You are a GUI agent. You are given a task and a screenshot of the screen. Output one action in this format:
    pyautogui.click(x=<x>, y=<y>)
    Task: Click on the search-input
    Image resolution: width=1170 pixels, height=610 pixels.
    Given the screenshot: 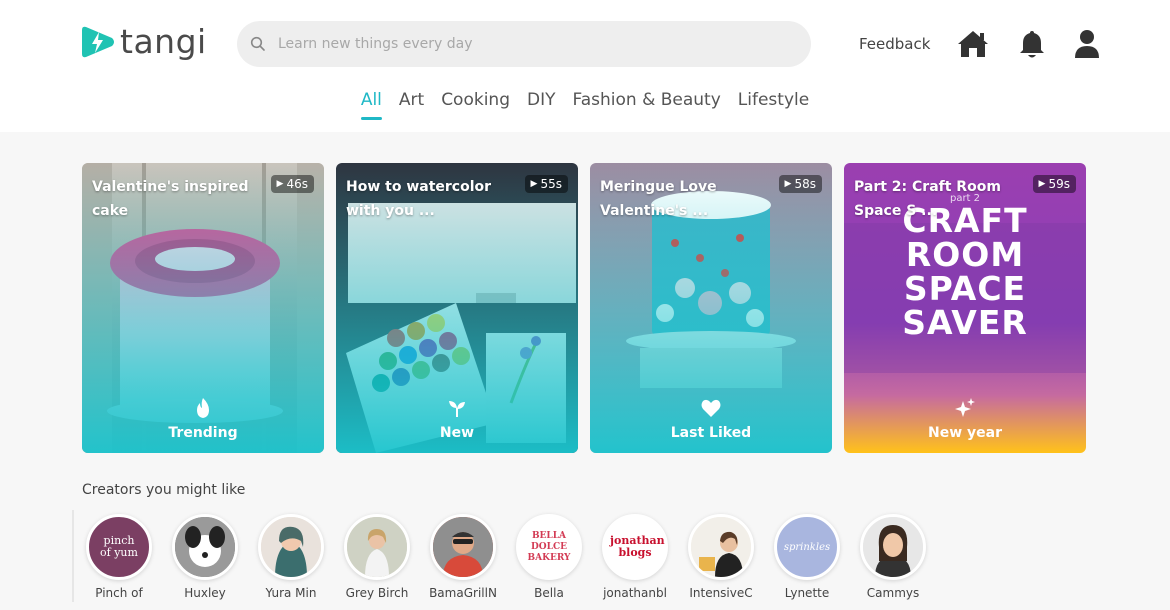 What is the action you would take?
    pyautogui.click(x=528, y=44)
    